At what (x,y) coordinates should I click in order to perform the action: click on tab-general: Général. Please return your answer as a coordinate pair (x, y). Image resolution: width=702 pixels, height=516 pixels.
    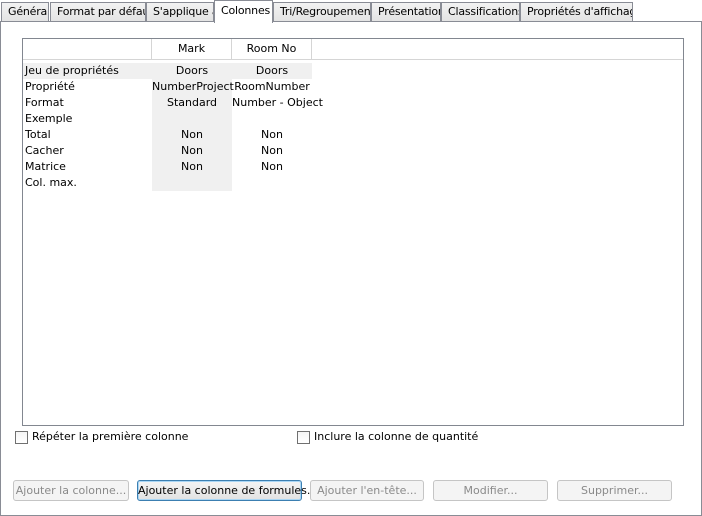
    Looking at the image, I should click on (25, 12).